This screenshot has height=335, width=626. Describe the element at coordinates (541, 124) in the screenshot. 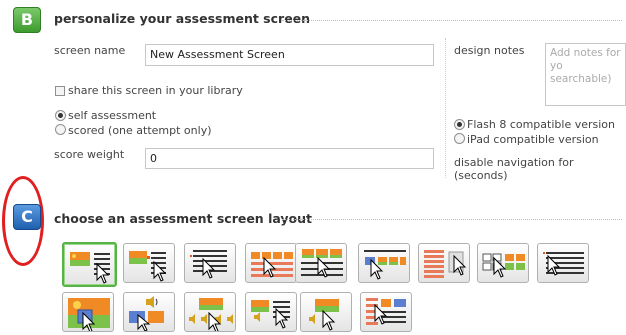

I see `flash-version-label: Flash 8 compatible version` at that location.